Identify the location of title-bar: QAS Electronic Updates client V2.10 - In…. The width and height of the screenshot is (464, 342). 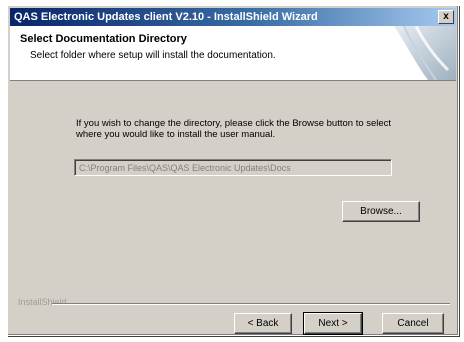
(233, 17).